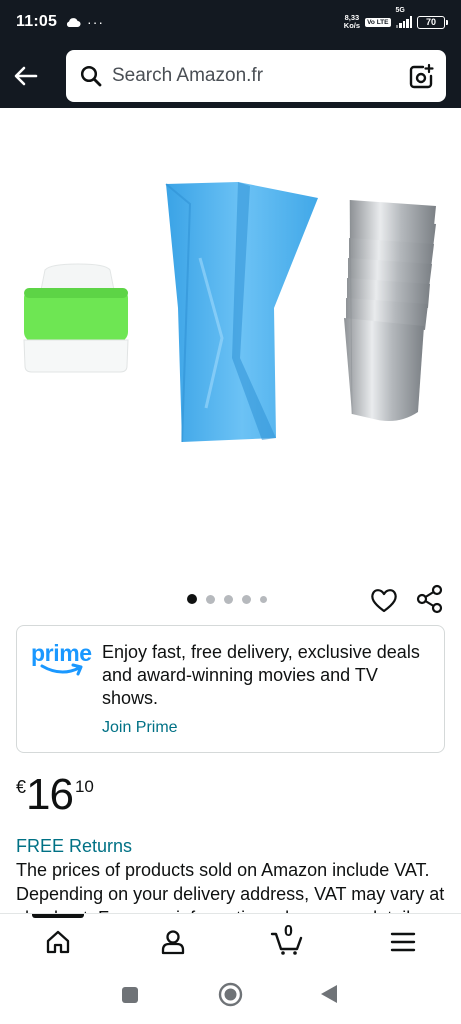  What do you see at coordinates (421, 76) in the screenshot?
I see `camera-search-icon` at bounding box center [421, 76].